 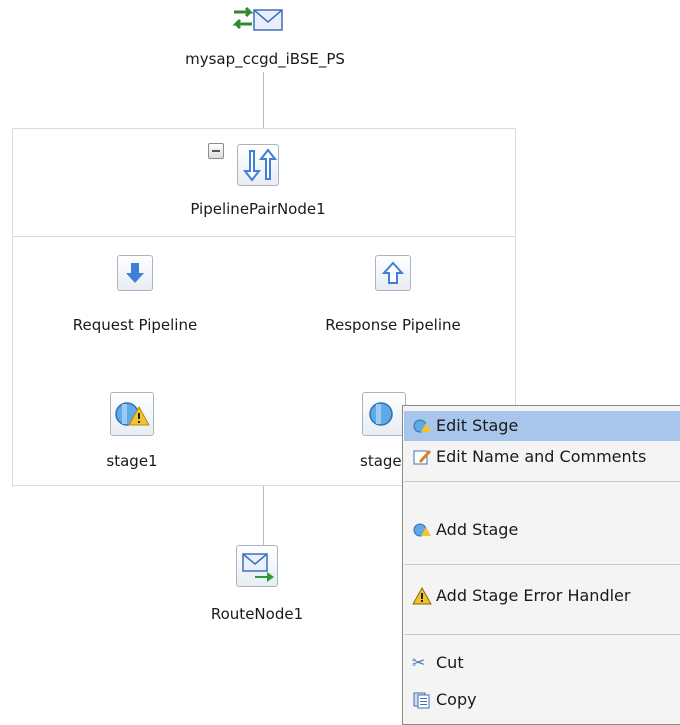 I want to click on stage2-node, so click(x=384, y=414).